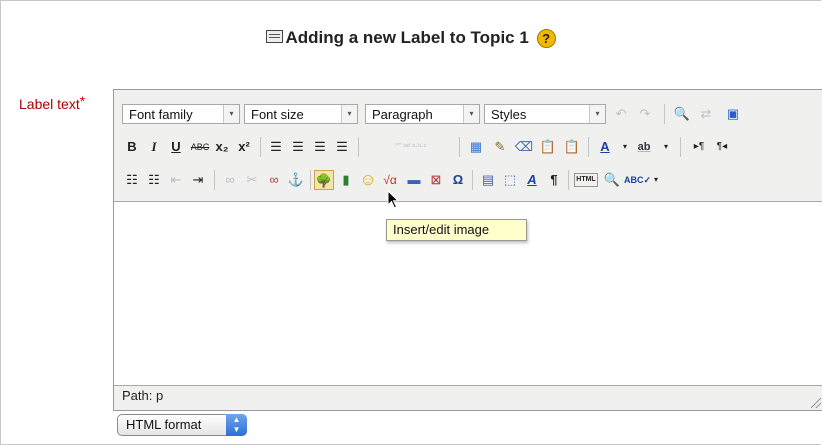  Describe the element at coordinates (545, 114) in the screenshot. I see `styles-select: Styles ▾` at that location.